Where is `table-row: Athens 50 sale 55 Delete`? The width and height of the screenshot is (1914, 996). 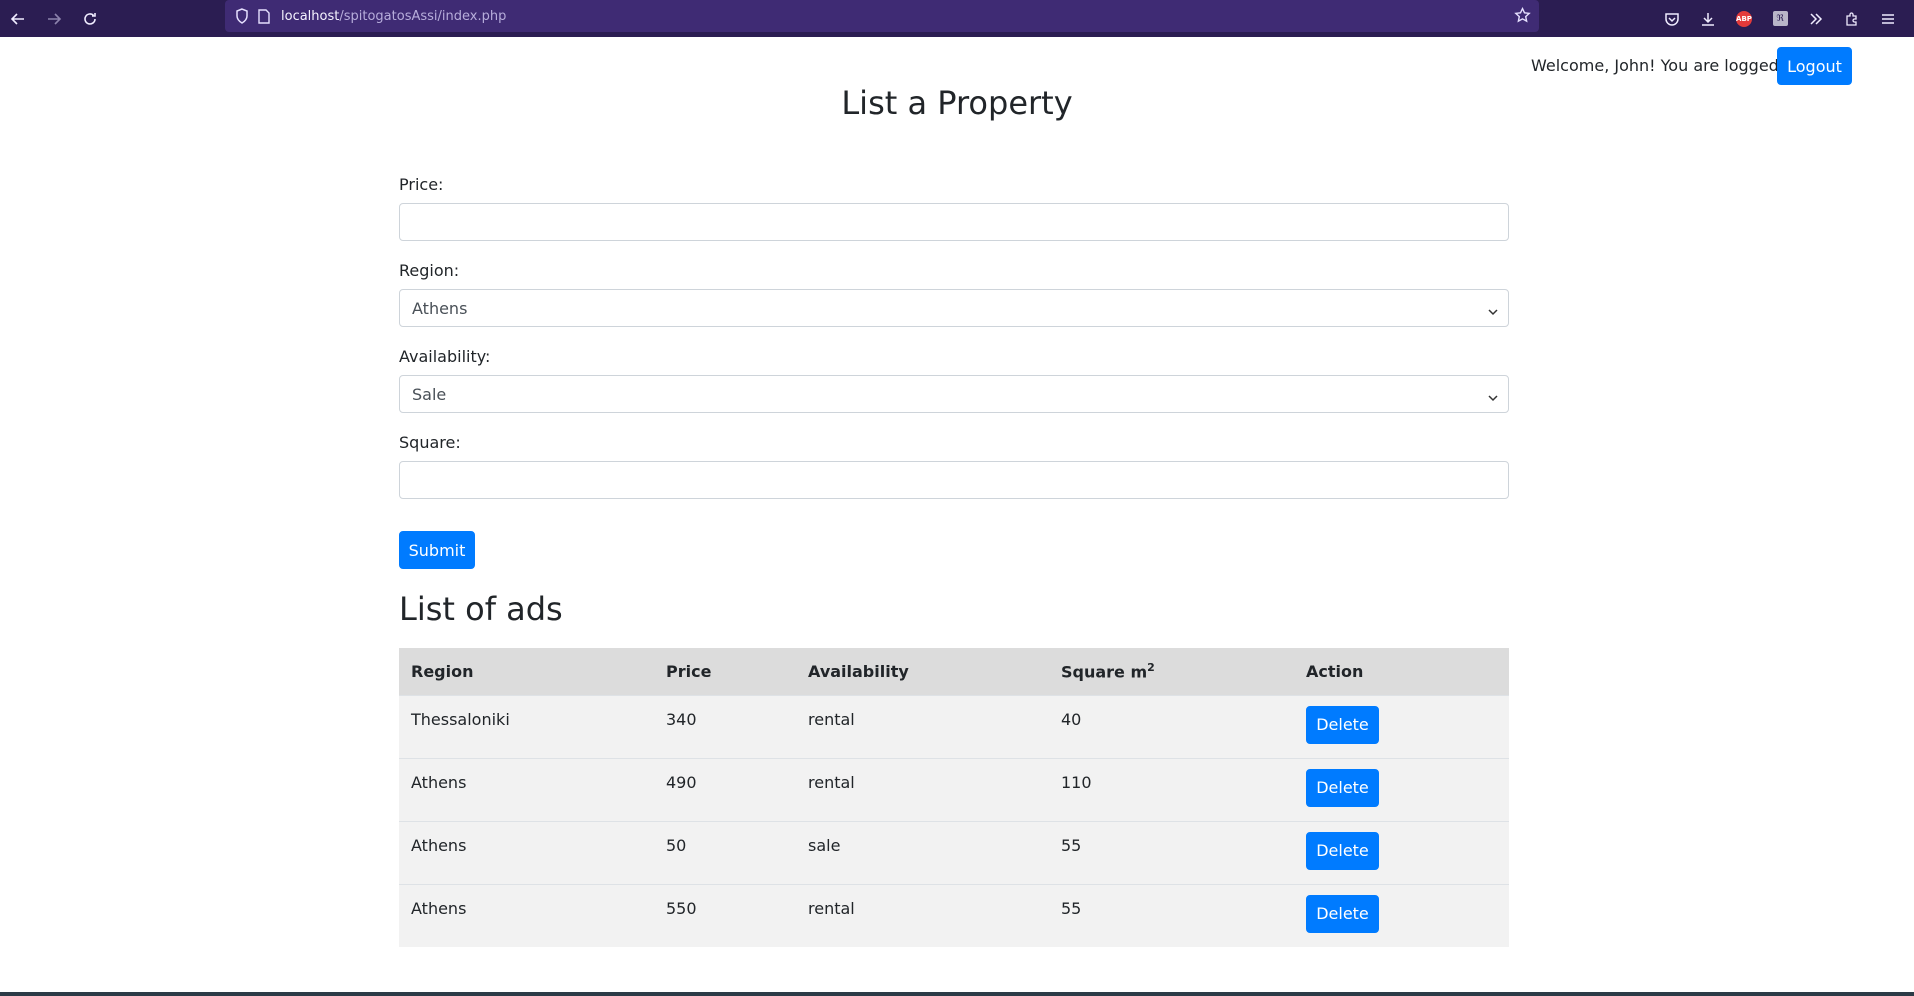
table-row: Athens 50 sale 55 Delete is located at coordinates (954, 852).